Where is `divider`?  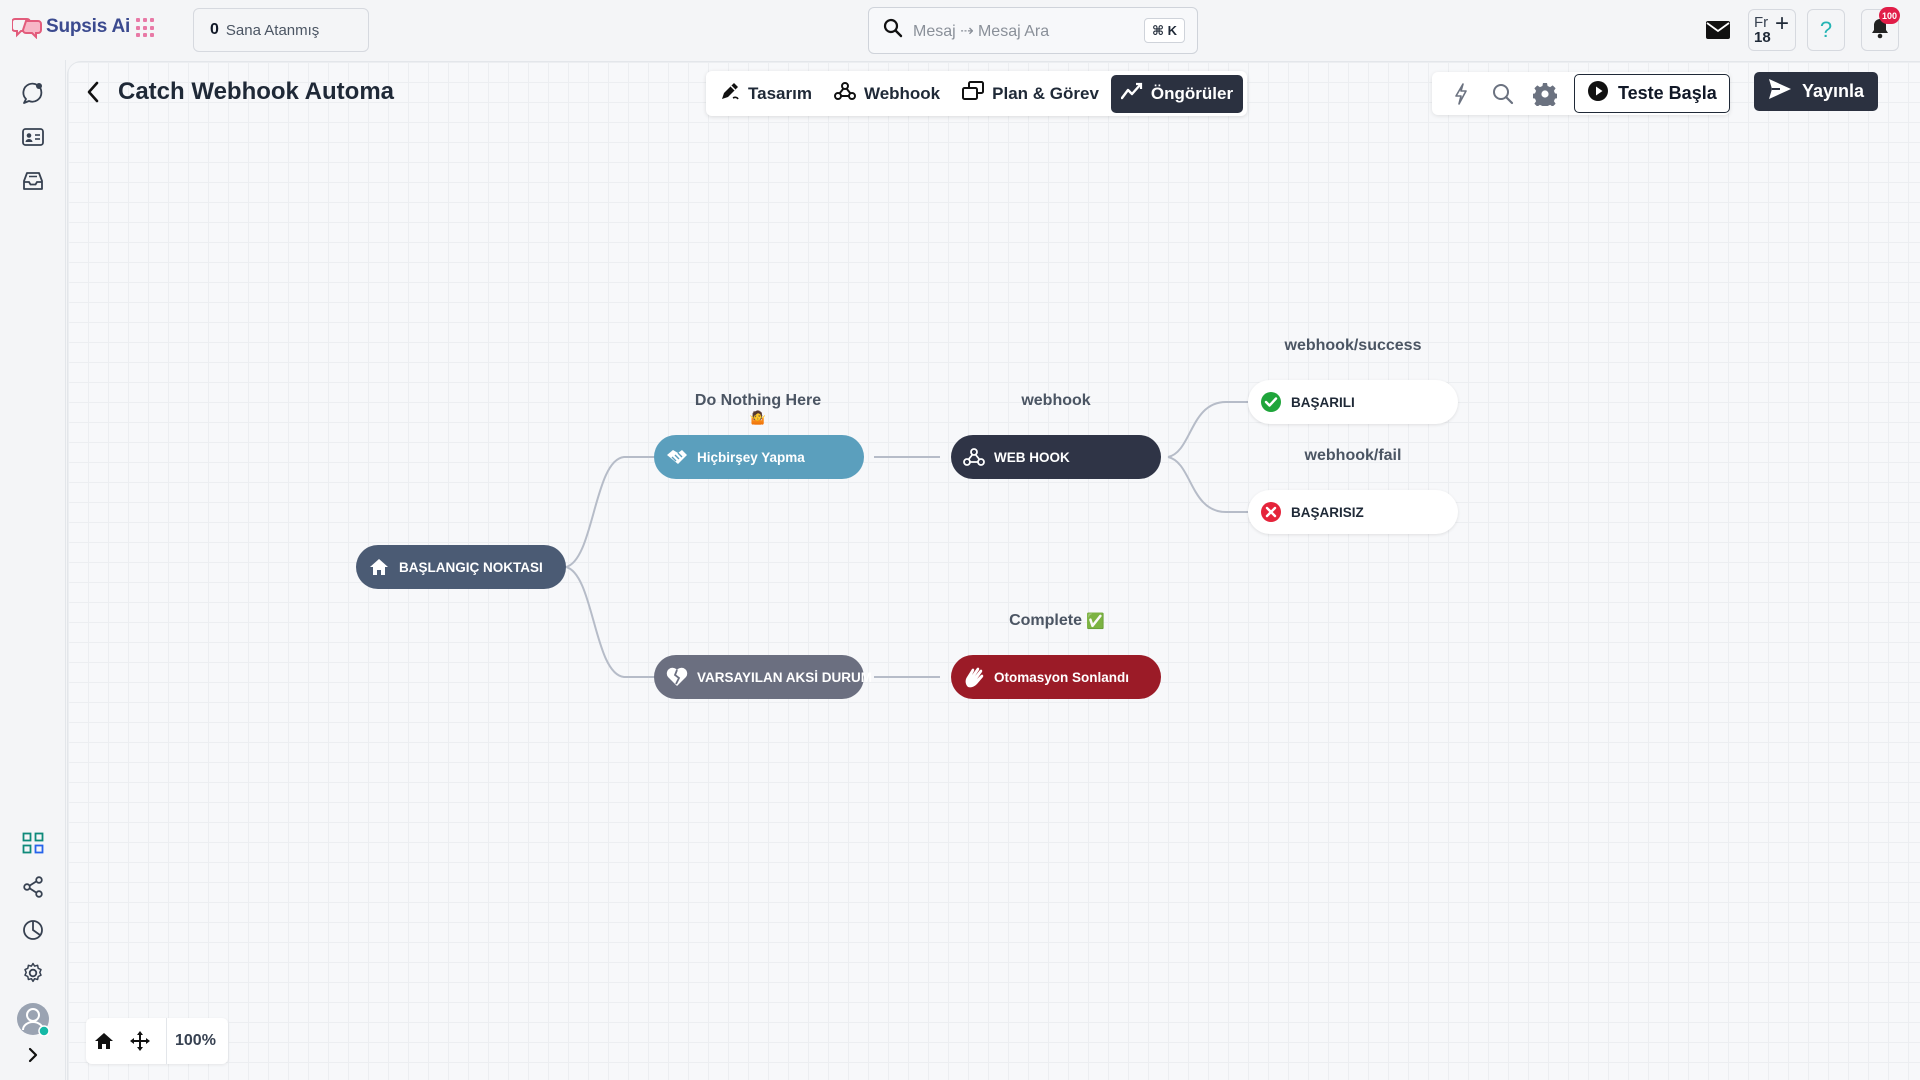
divider is located at coordinates (166, 1041).